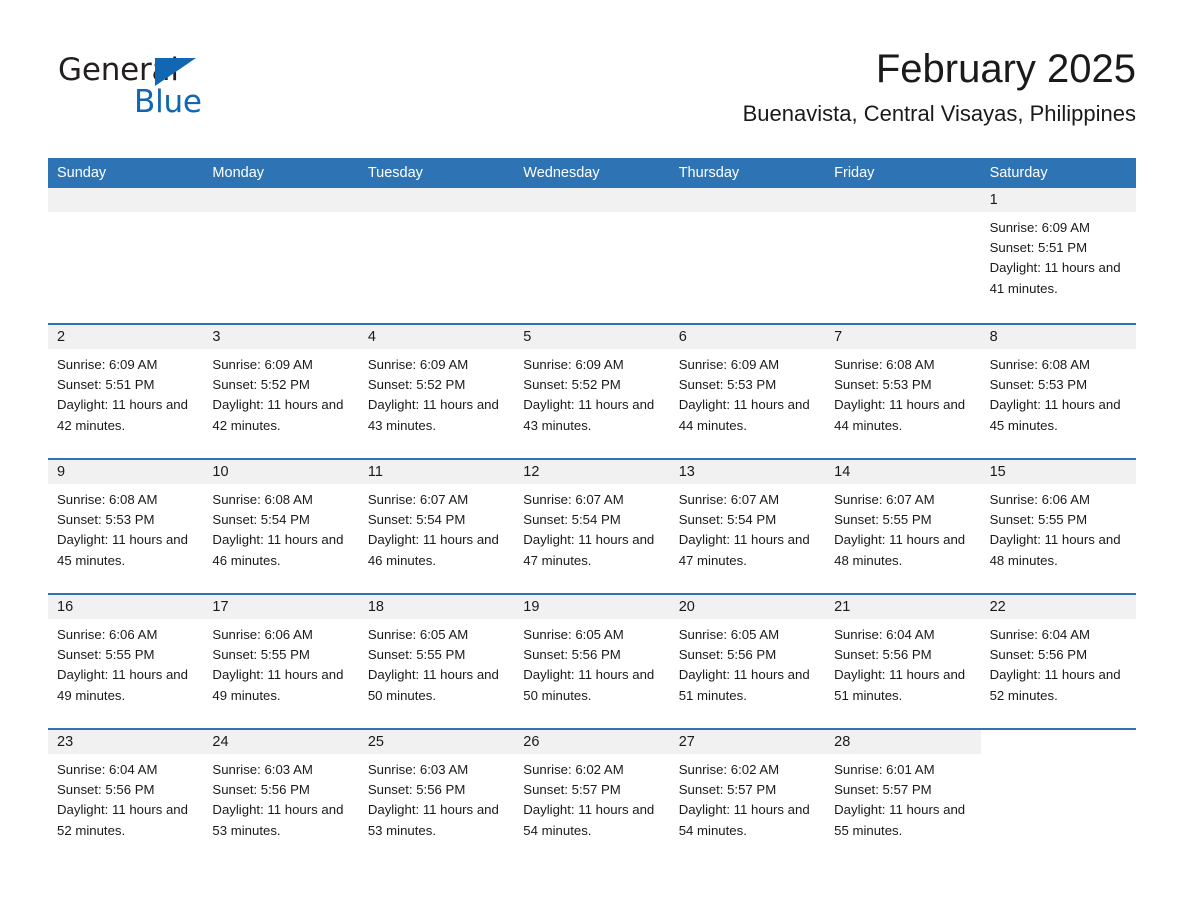 This screenshot has height=918, width=1188. What do you see at coordinates (686, 742) in the screenshot?
I see `day-number: 27` at bounding box center [686, 742].